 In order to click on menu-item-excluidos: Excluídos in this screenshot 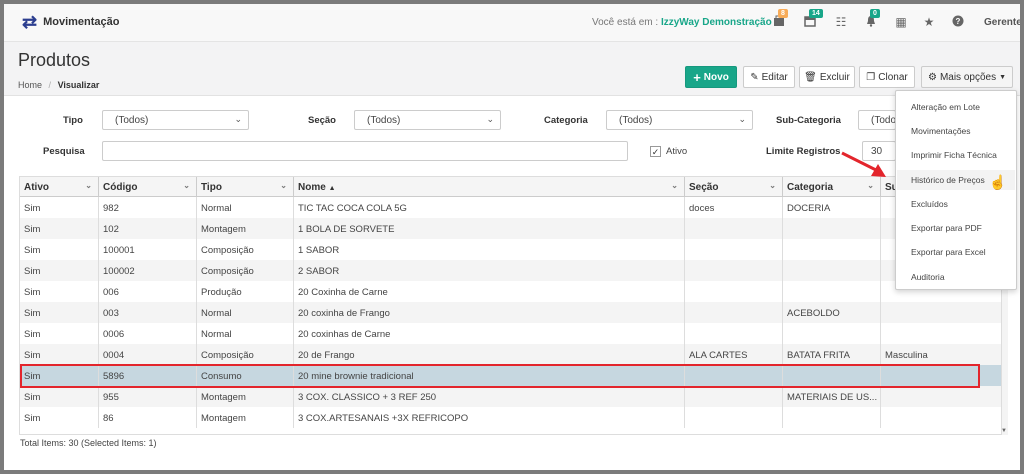, I will do `click(956, 204)`.